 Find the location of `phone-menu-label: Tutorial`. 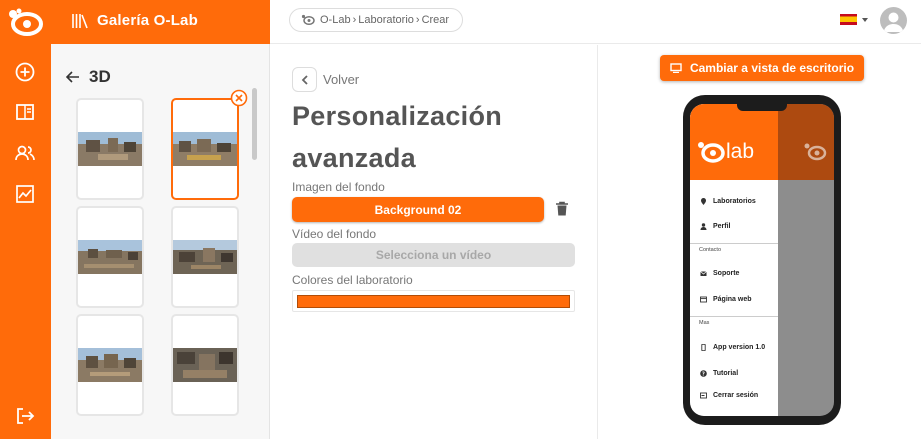

phone-menu-label: Tutorial is located at coordinates (726, 373).